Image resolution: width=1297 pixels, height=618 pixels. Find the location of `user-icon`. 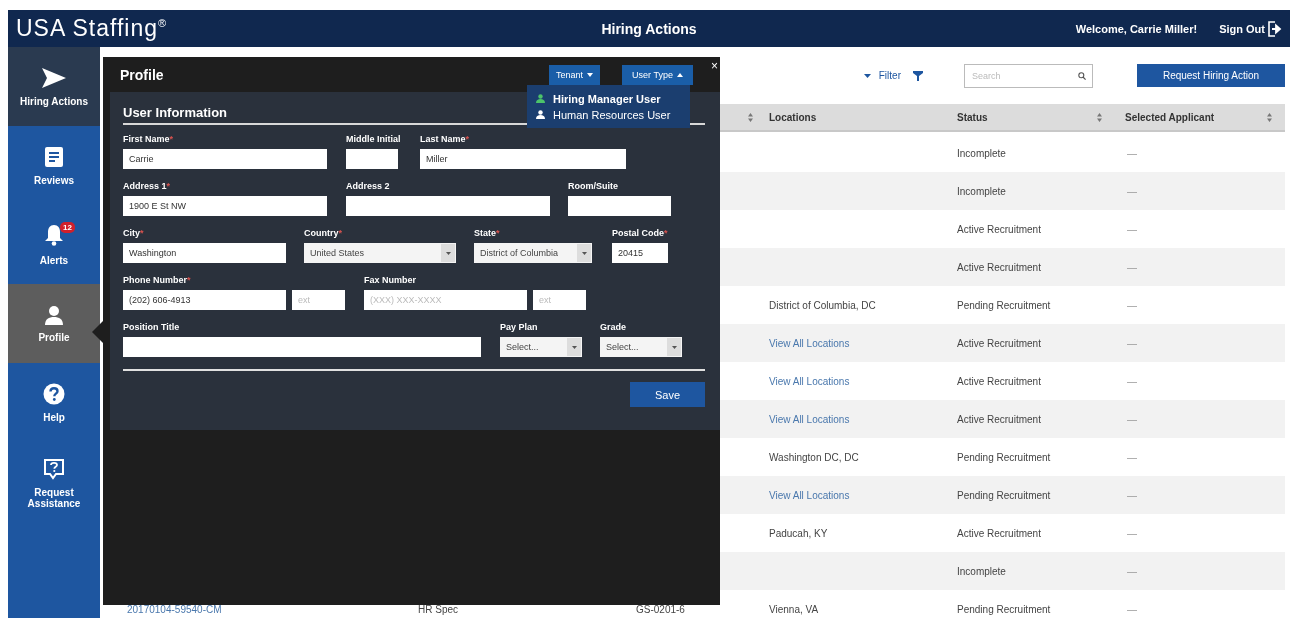

user-icon is located at coordinates (540, 114).